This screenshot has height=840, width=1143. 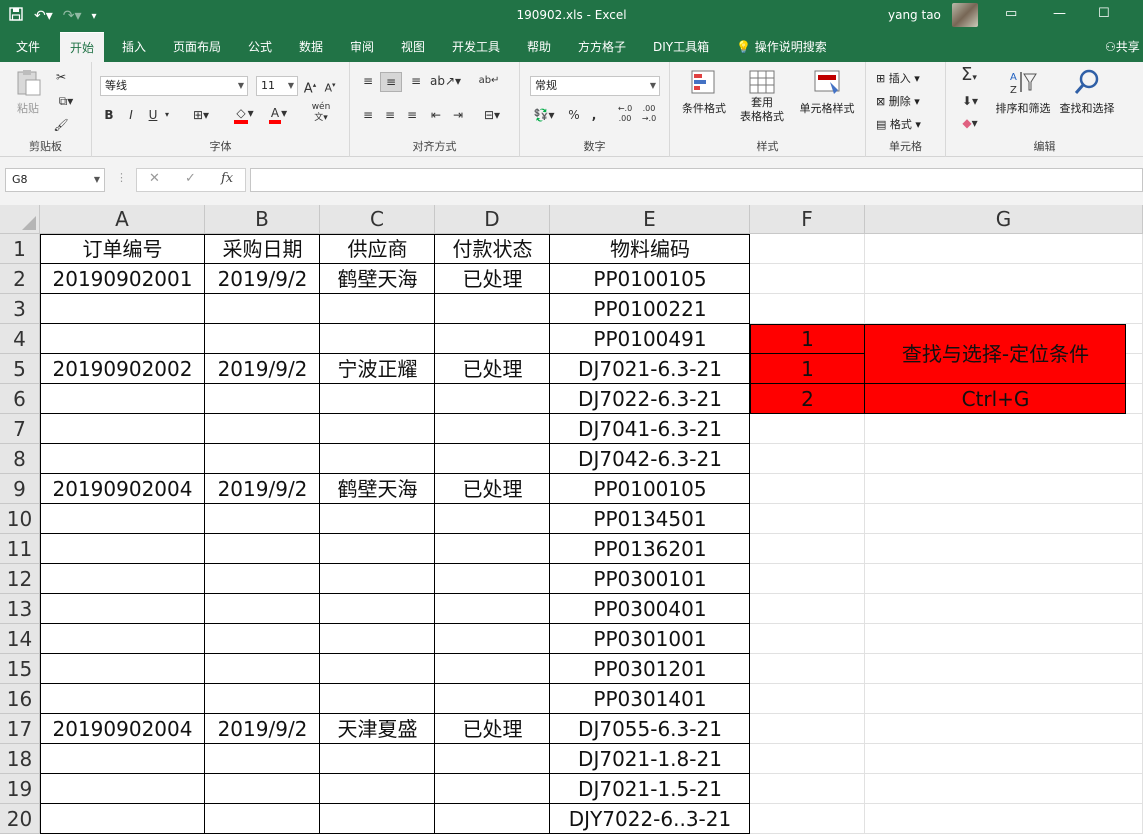 What do you see at coordinates (277, 86) in the screenshot?
I see `font-size-select: 11 ▼` at bounding box center [277, 86].